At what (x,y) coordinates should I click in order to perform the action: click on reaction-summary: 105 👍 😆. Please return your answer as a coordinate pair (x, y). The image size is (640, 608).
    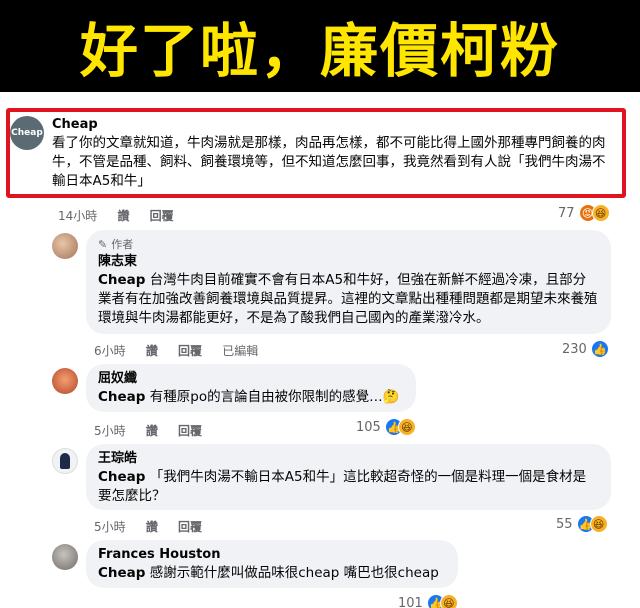
    Looking at the image, I should click on (386, 427).